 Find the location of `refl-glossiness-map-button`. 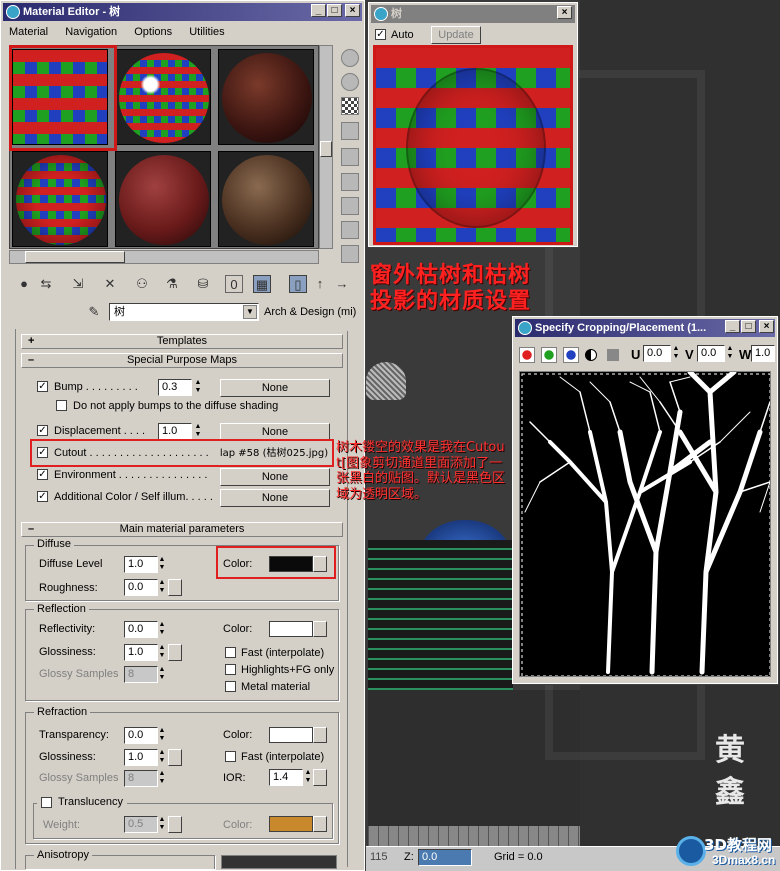

refl-glossiness-map-button is located at coordinates (175, 652).